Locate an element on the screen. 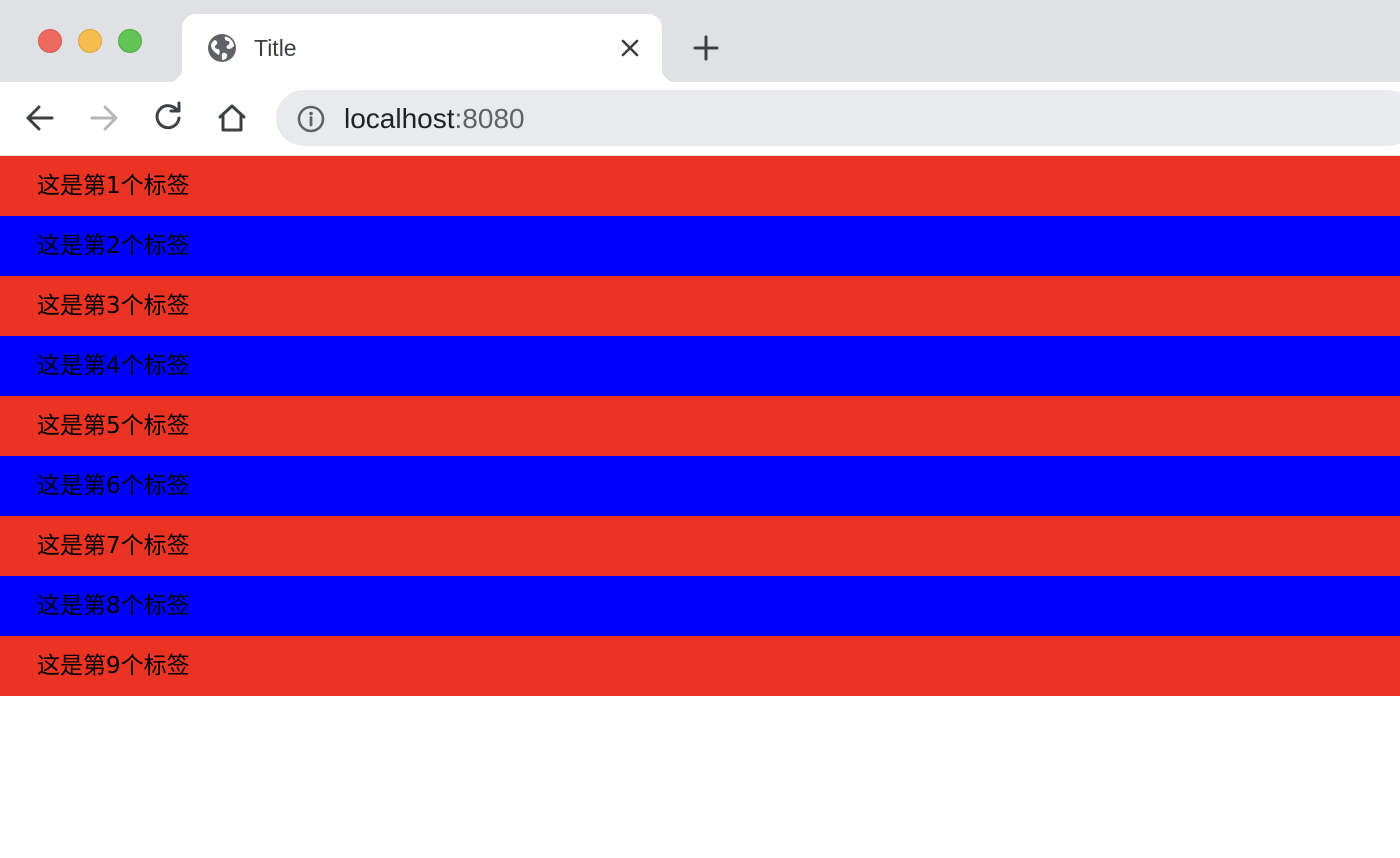 The height and width of the screenshot is (858, 1400). list-item: 这是第5个标签 is located at coordinates (700, 426).